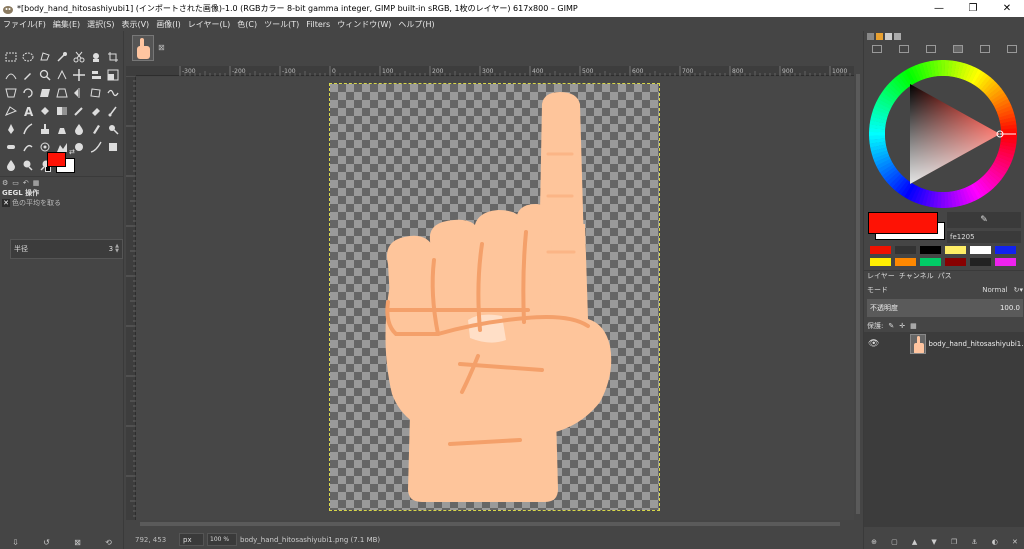 Image resolution: width=1024 pixels, height=549 pixels. I want to click on menu-help: ヘルプ(H), so click(416, 24).